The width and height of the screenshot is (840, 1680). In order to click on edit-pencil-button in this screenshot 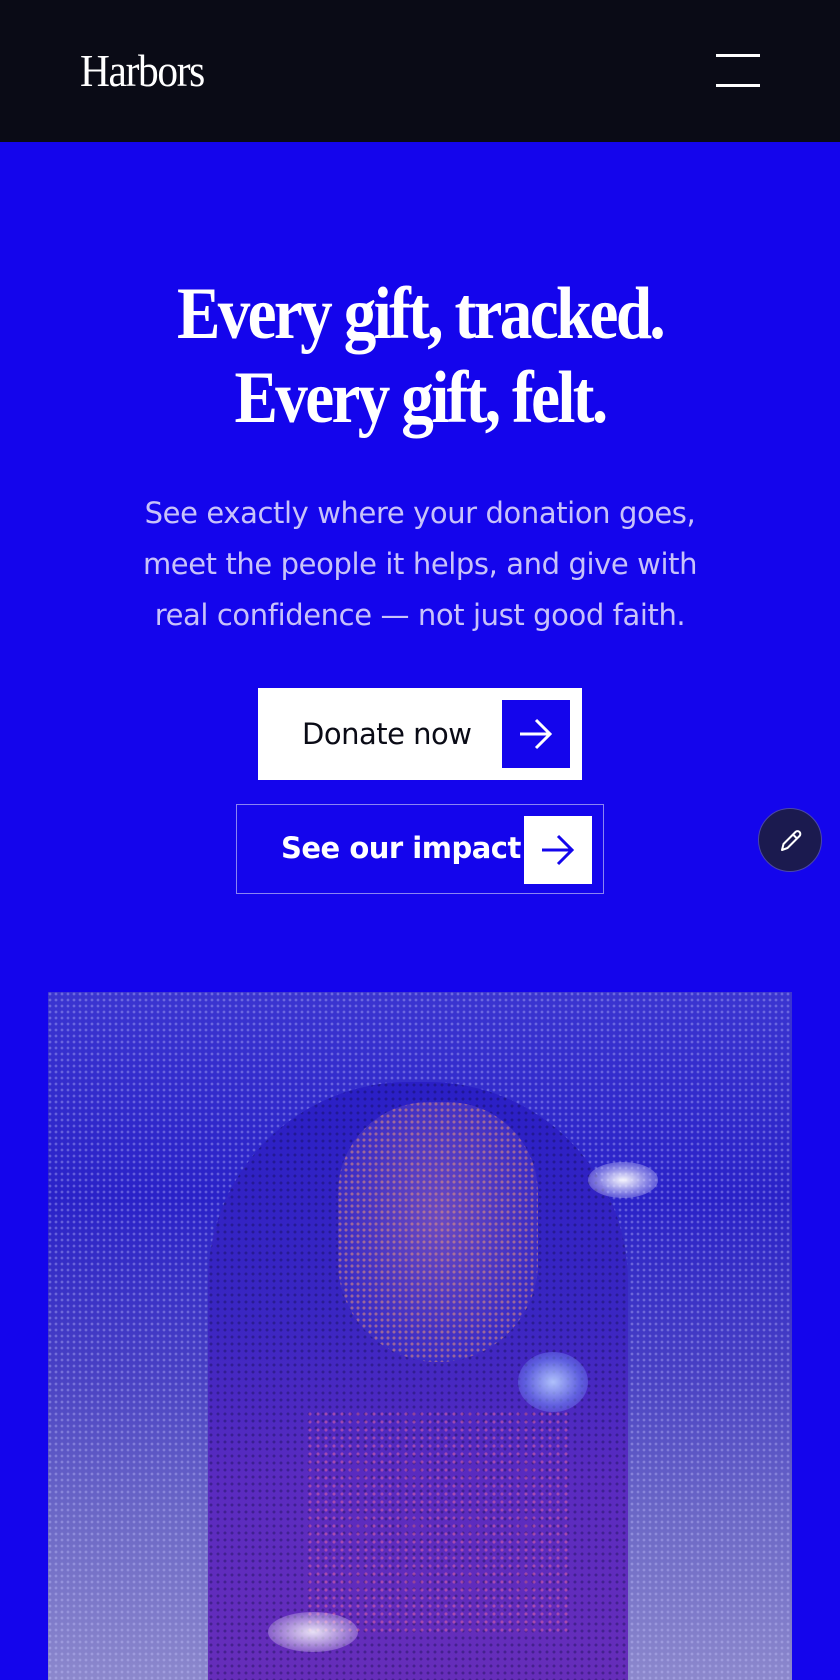, I will do `click(790, 840)`.